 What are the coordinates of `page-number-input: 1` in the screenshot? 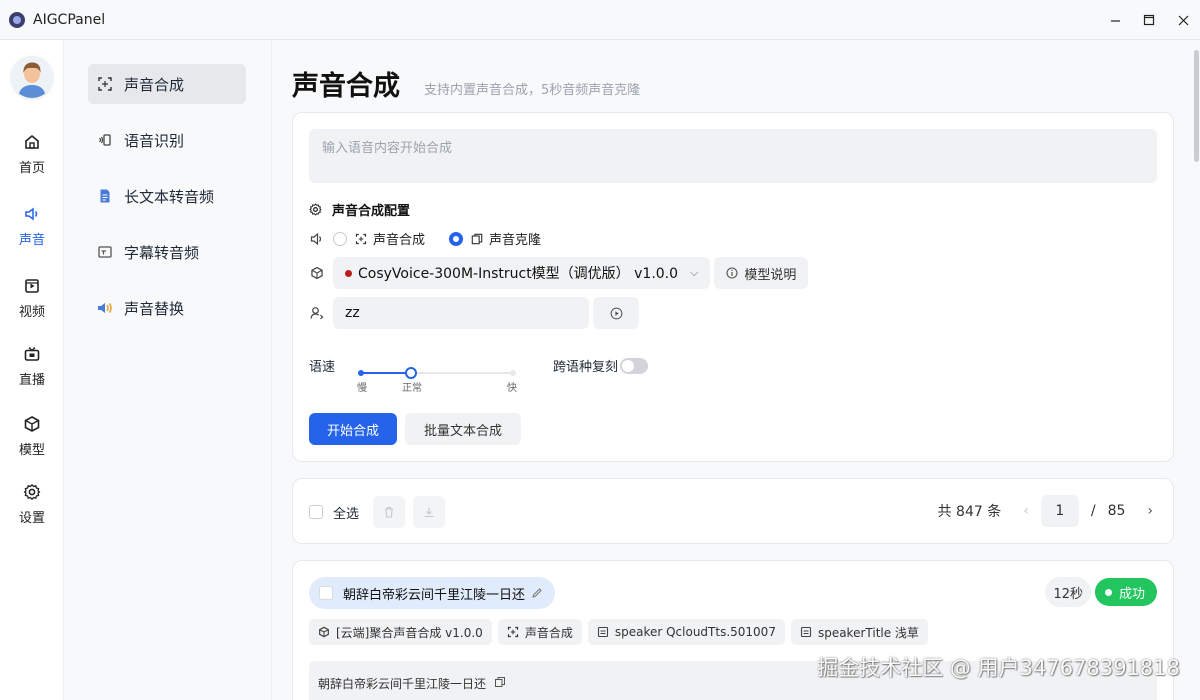 It's located at (1059, 511).